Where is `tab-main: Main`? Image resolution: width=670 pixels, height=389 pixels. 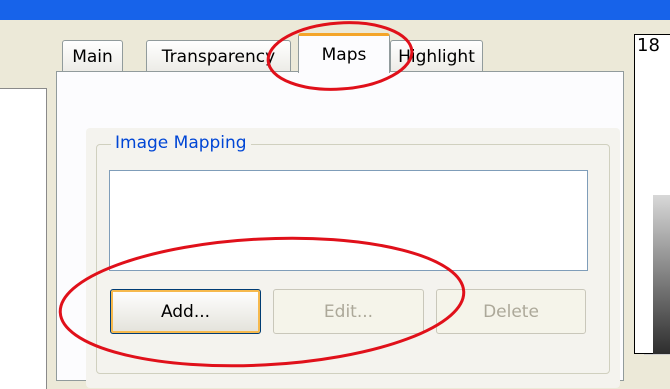 tab-main: Main is located at coordinates (92, 56).